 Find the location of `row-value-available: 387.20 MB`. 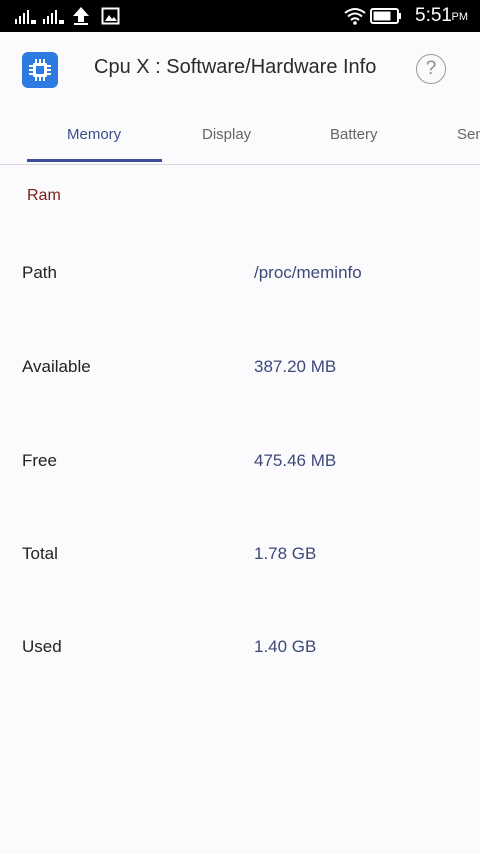

row-value-available: 387.20 MB is located at coordinates (295, 366).